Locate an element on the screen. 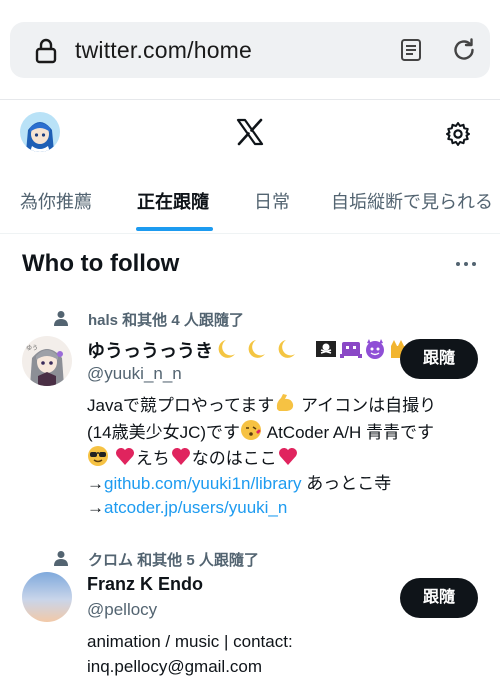 The image size is (500, 696). tab-for-you: 為你推薦 is located at coordinates (56, 201).